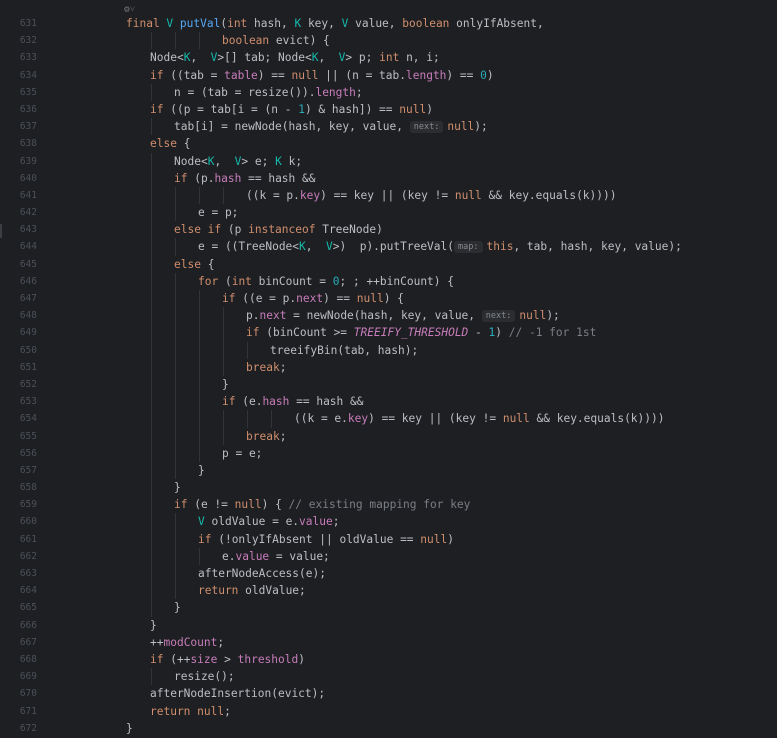 This screenshot has height=738, width=777. What do you see at coordinates (28, 419) in the screenshot?
I see `line-number: 654` at bounding box center [28, 419].